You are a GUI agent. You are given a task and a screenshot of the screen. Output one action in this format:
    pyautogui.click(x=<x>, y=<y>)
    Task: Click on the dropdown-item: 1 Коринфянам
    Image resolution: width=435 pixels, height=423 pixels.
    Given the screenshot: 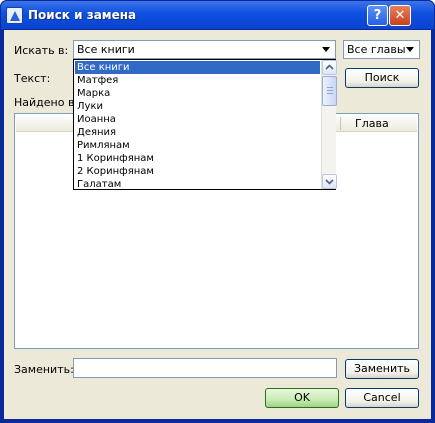 What is the action you would take?
    pyautogui.click(x=197, y=158)
    